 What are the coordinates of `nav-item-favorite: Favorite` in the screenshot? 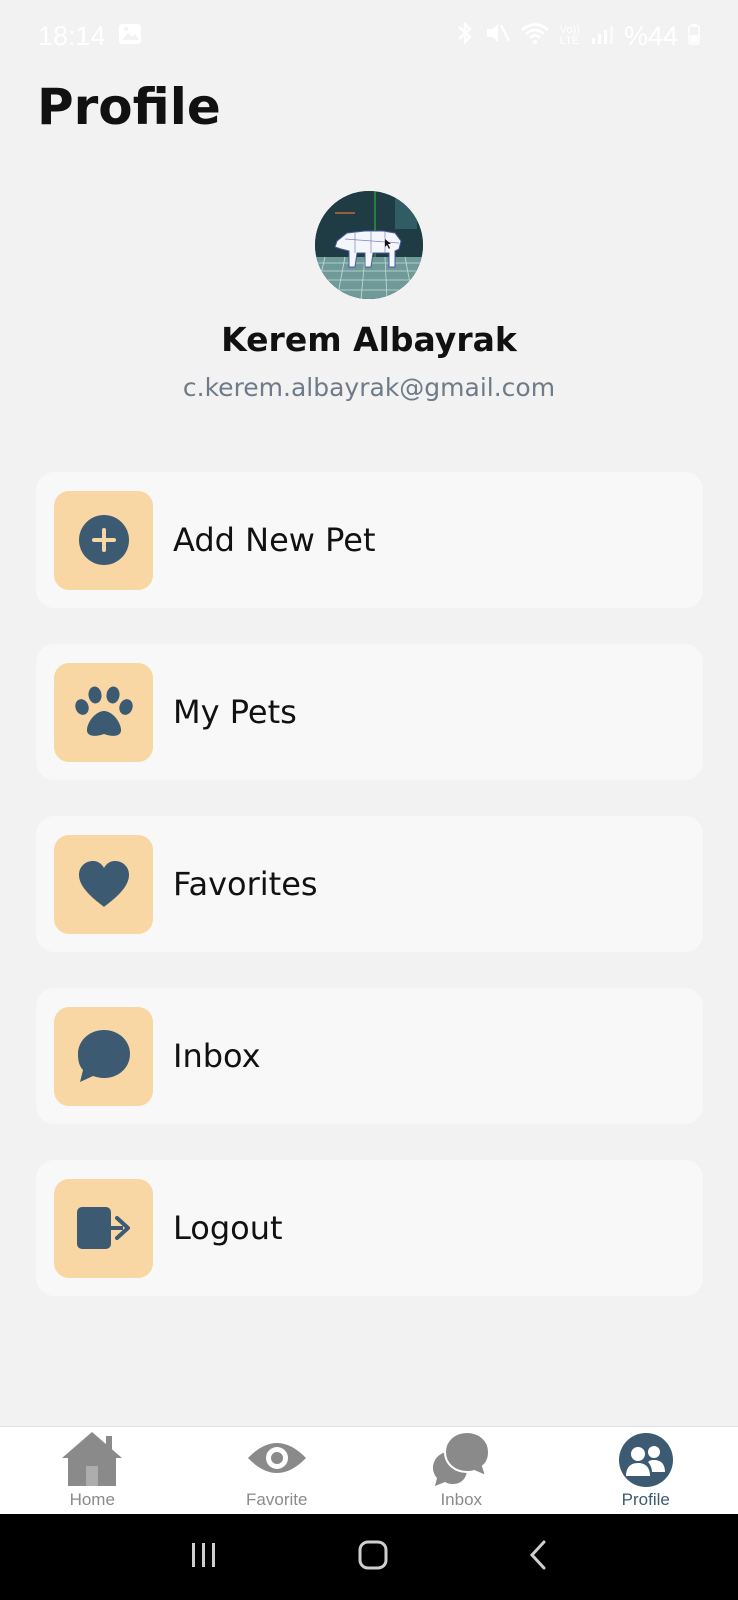 It's located at (277, 1470).